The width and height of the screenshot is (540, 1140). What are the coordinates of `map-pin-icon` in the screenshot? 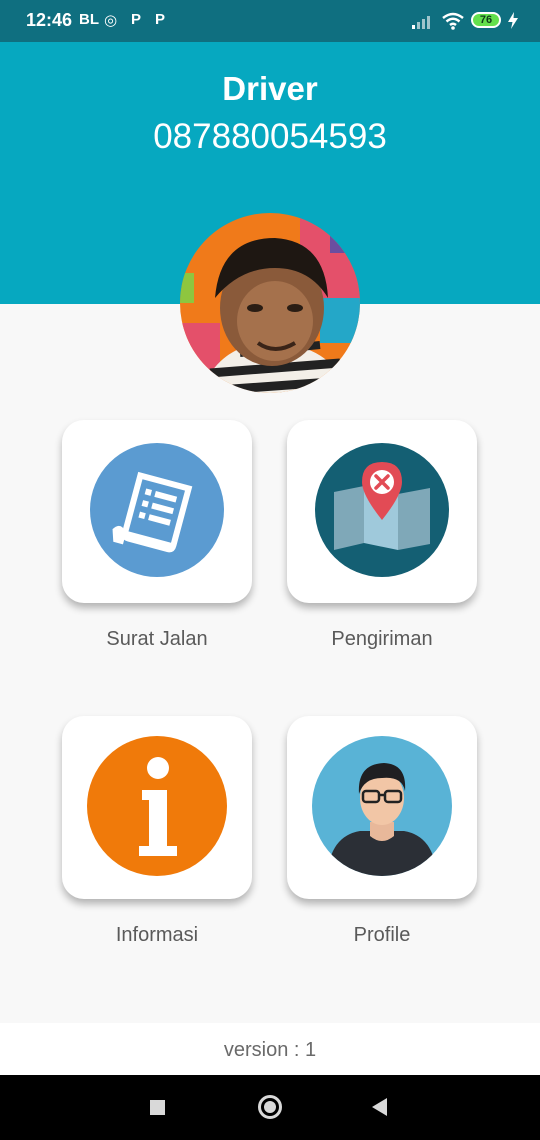 It's located at (382, 510).